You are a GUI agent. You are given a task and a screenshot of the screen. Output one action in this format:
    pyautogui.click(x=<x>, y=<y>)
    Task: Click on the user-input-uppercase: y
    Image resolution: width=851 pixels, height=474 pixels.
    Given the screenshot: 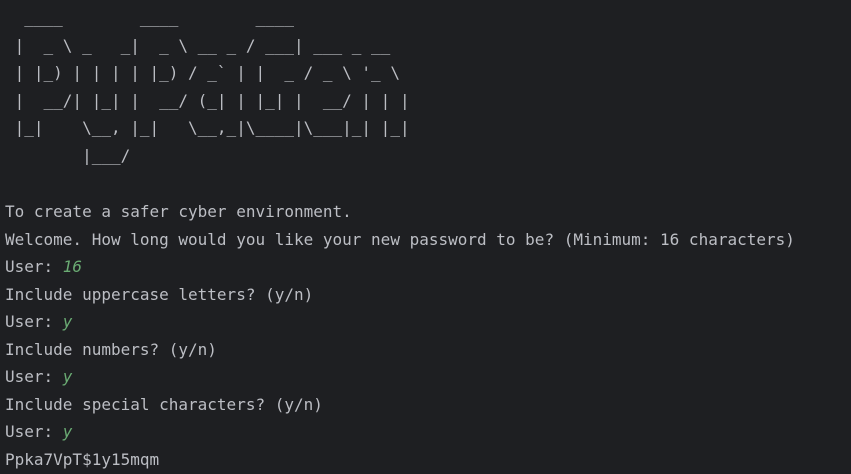 What is the action you would take?
    pyautogui.click(x=67, y=321)
    